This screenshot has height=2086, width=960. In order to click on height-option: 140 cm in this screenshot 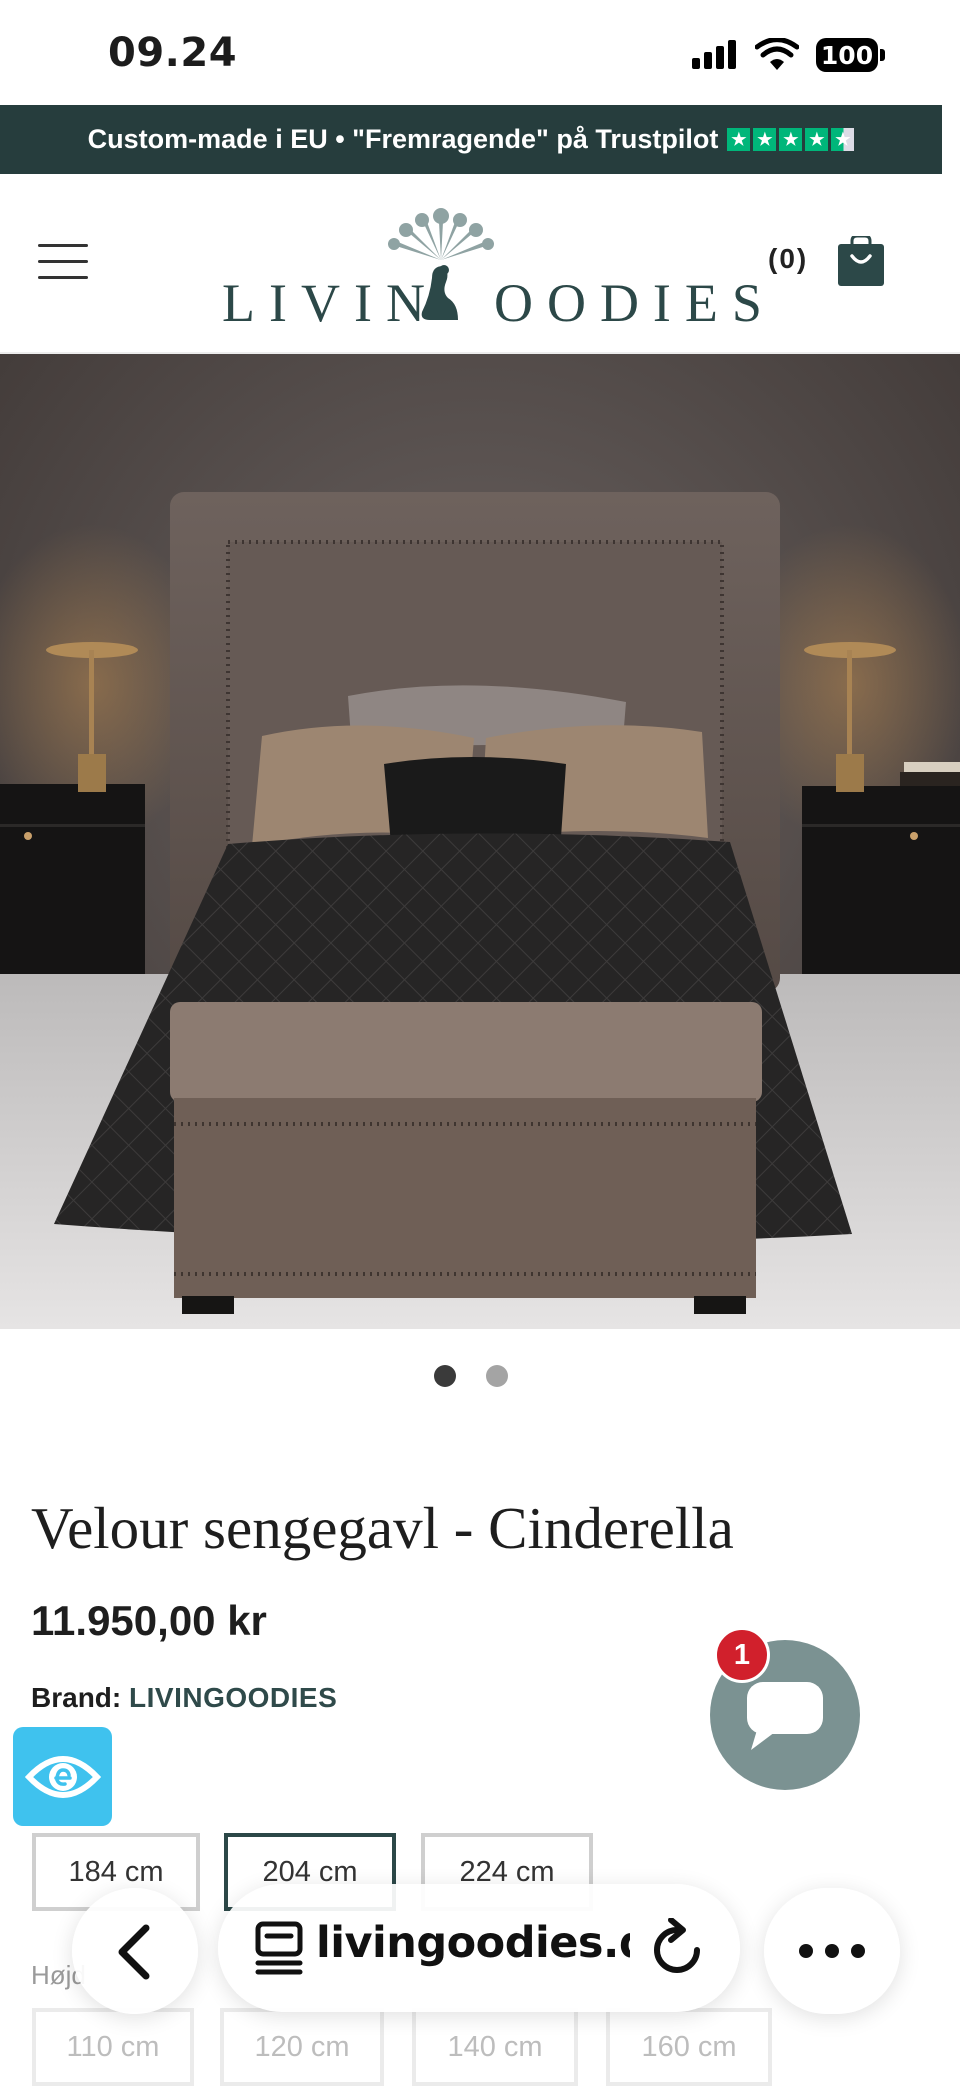, I will do `click(495, 2047)`.